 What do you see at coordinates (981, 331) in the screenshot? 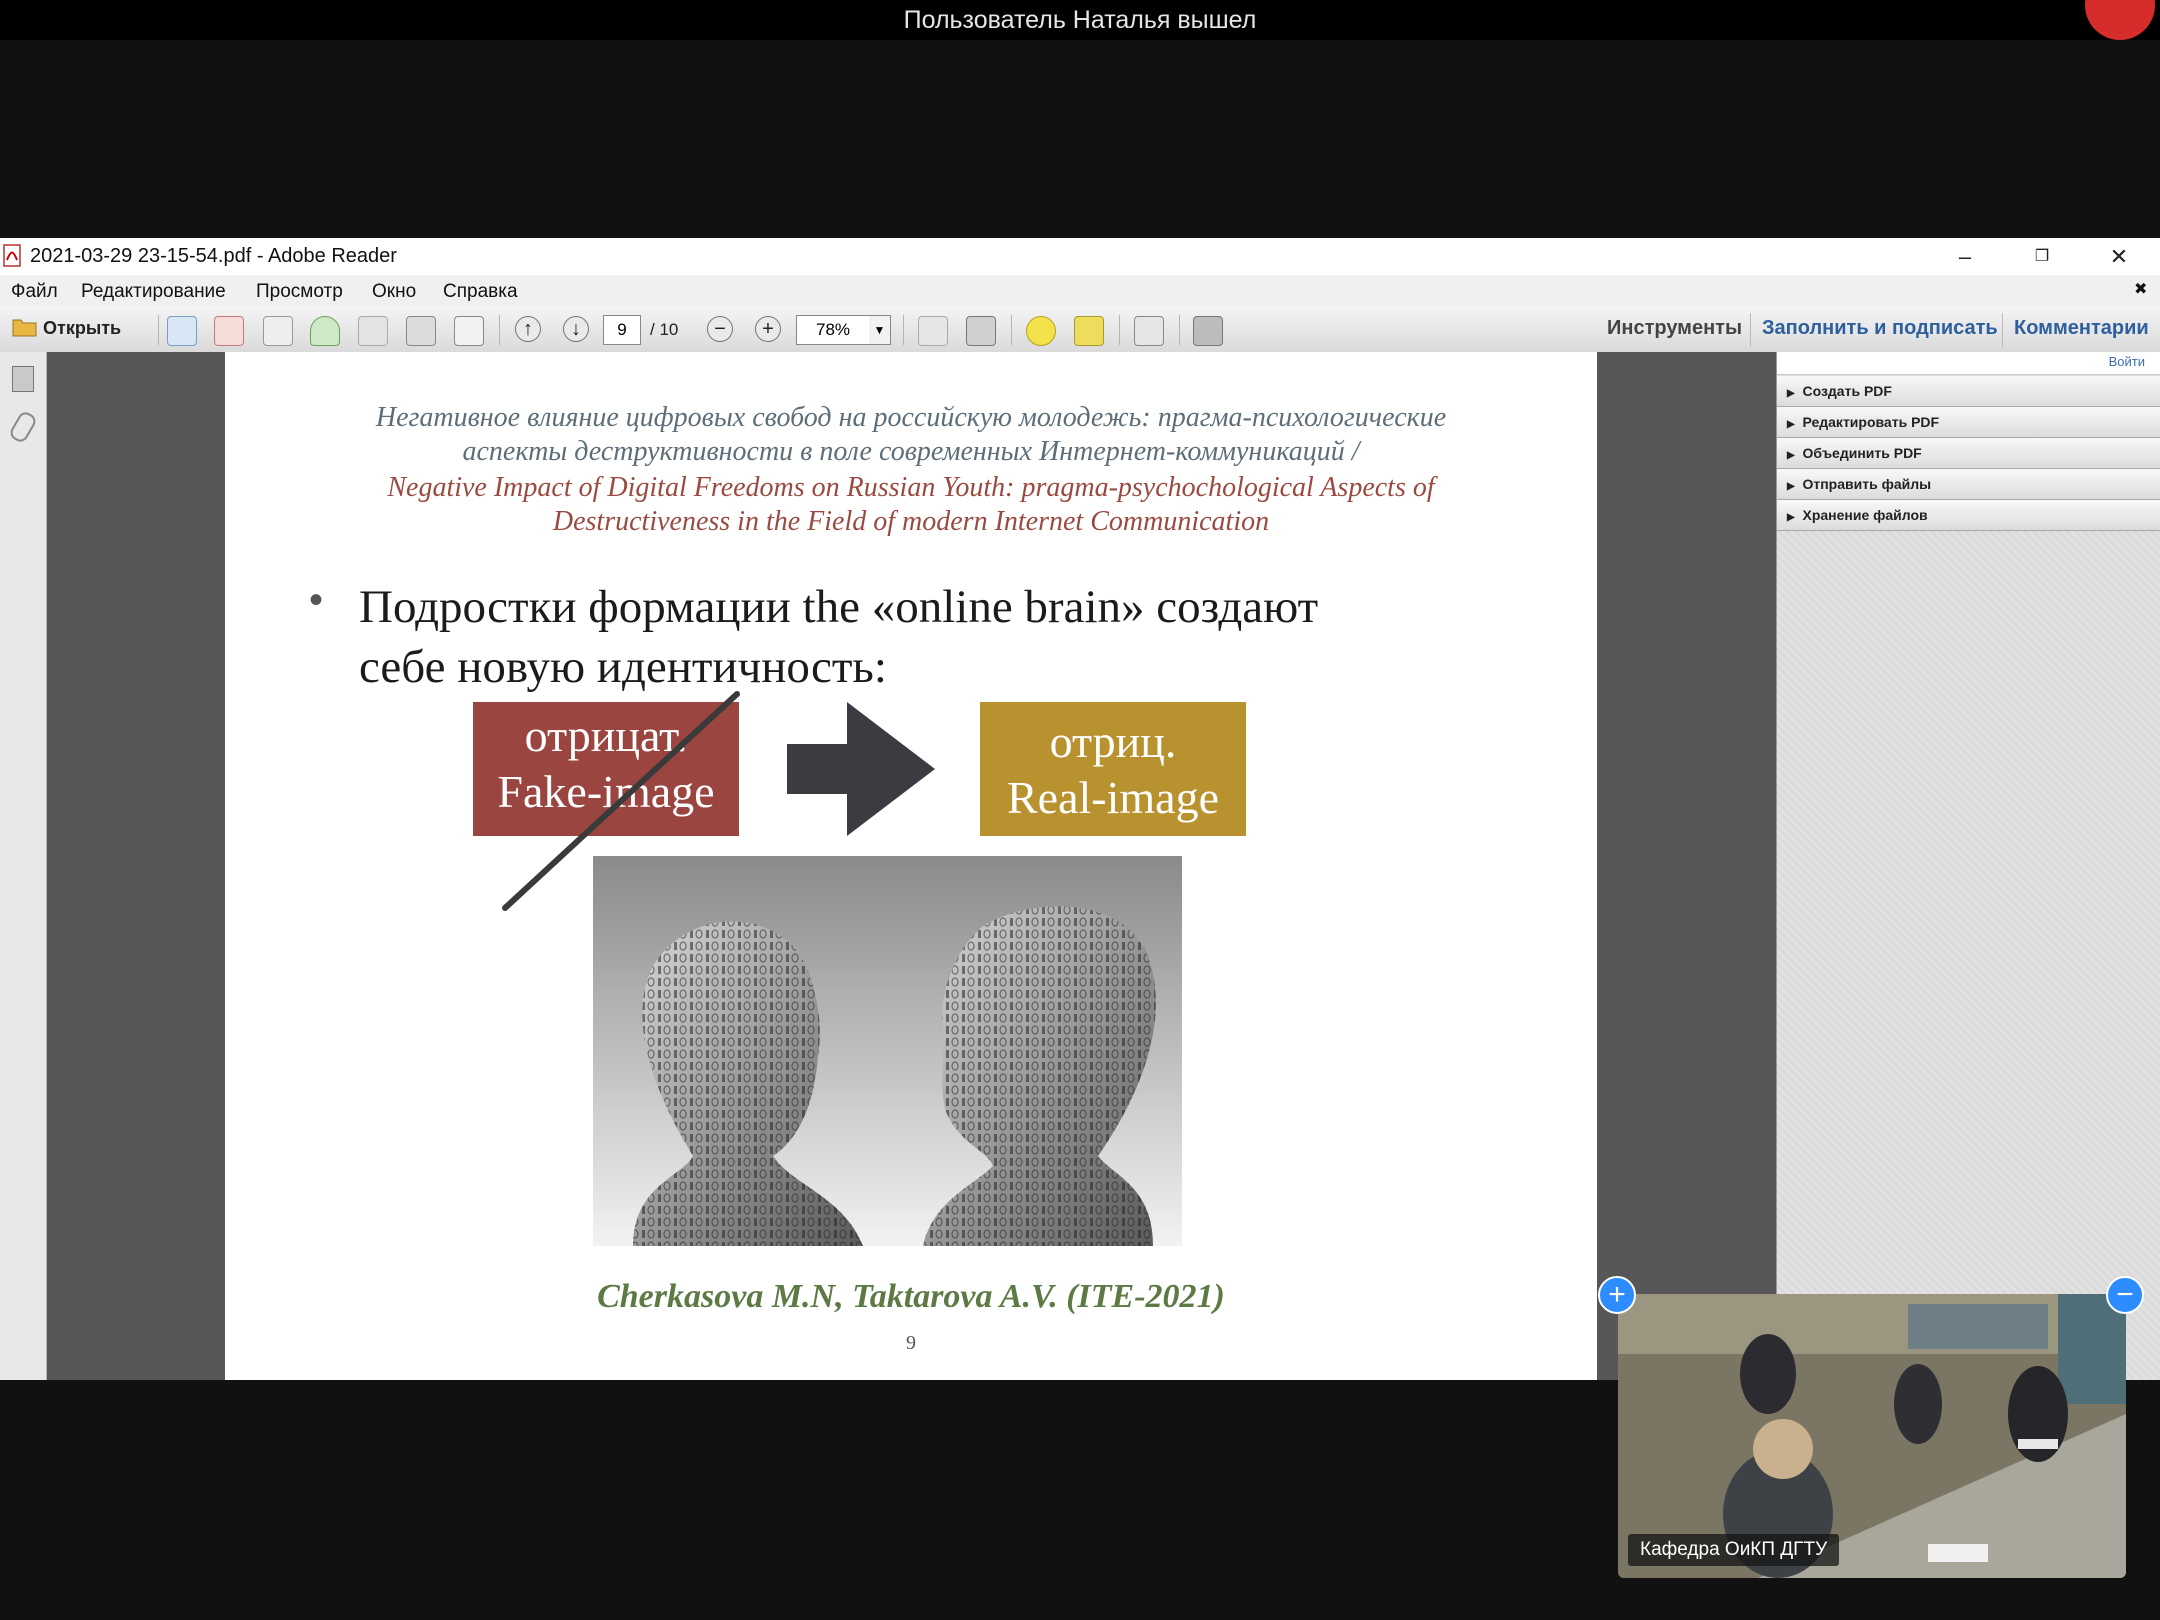
I see `fit-page-icon` at bounding box center [981, 331].